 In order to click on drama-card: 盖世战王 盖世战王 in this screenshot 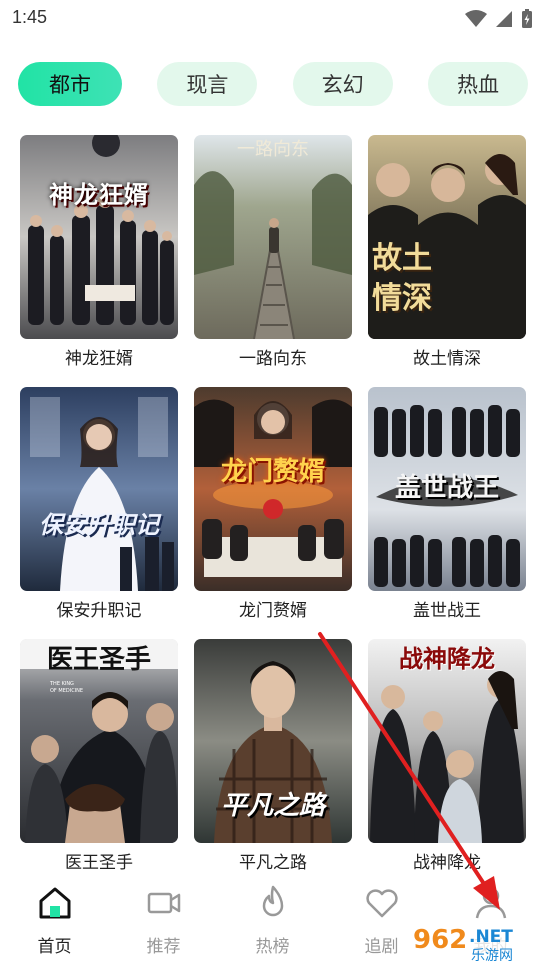, I will do `click(447, 513)`.